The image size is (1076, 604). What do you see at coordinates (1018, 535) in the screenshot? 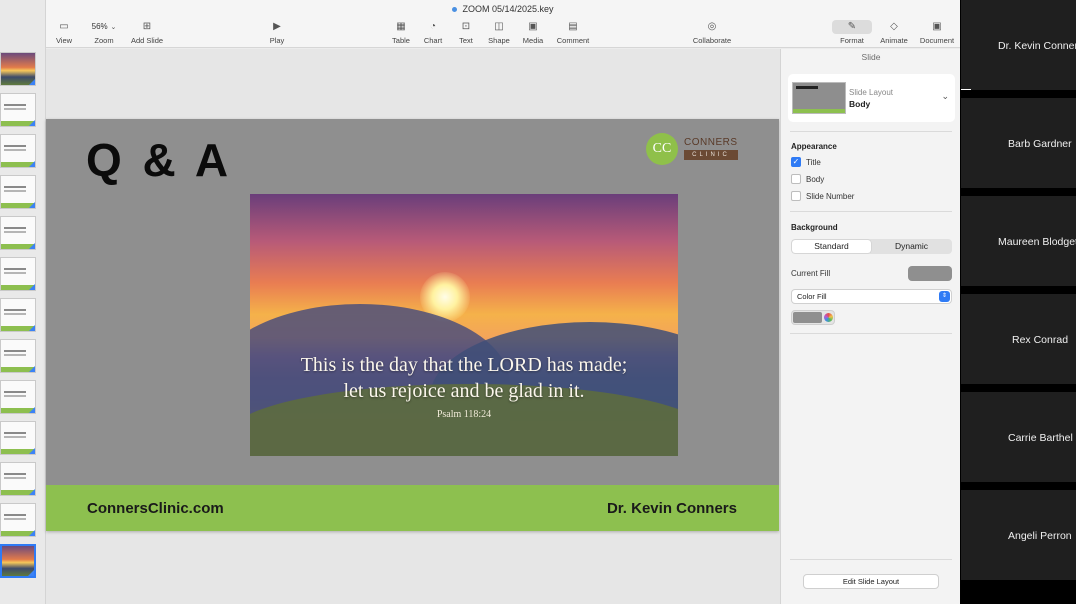
I see `participant-tile: Angeli Perron` at bounding box center [1018, 535].